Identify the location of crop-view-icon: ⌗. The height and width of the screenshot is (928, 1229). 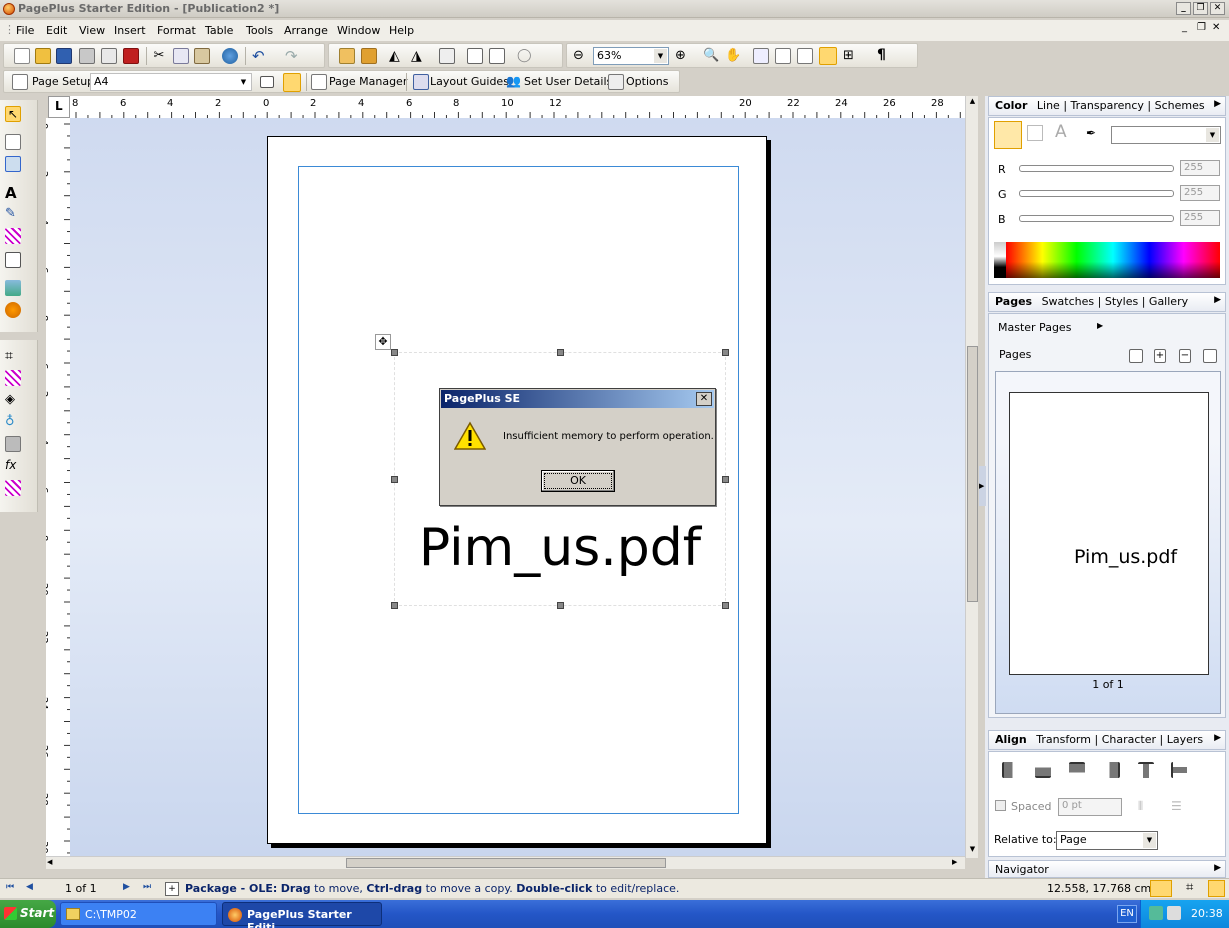
(1189, 887).